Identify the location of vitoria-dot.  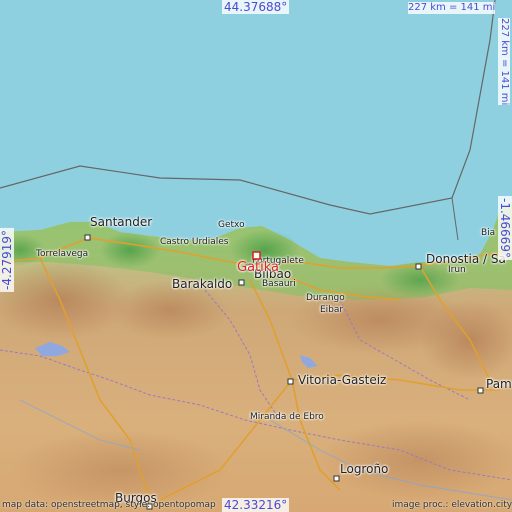
(290, 381).